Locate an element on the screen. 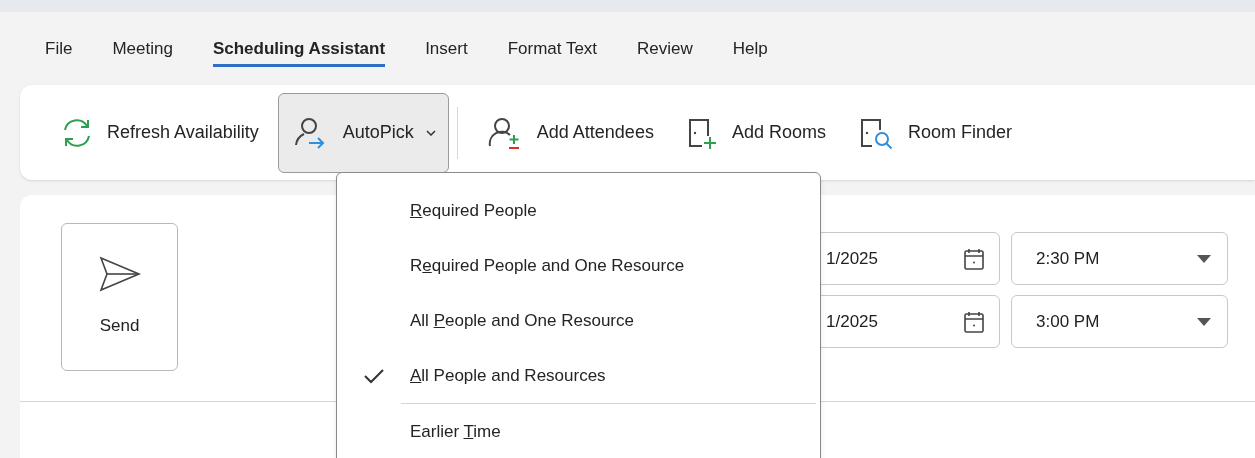 Image resolution: width=1255 pixels, height=458 pixels. ribbon-tab: Insert is located at coordinates (446, 48).